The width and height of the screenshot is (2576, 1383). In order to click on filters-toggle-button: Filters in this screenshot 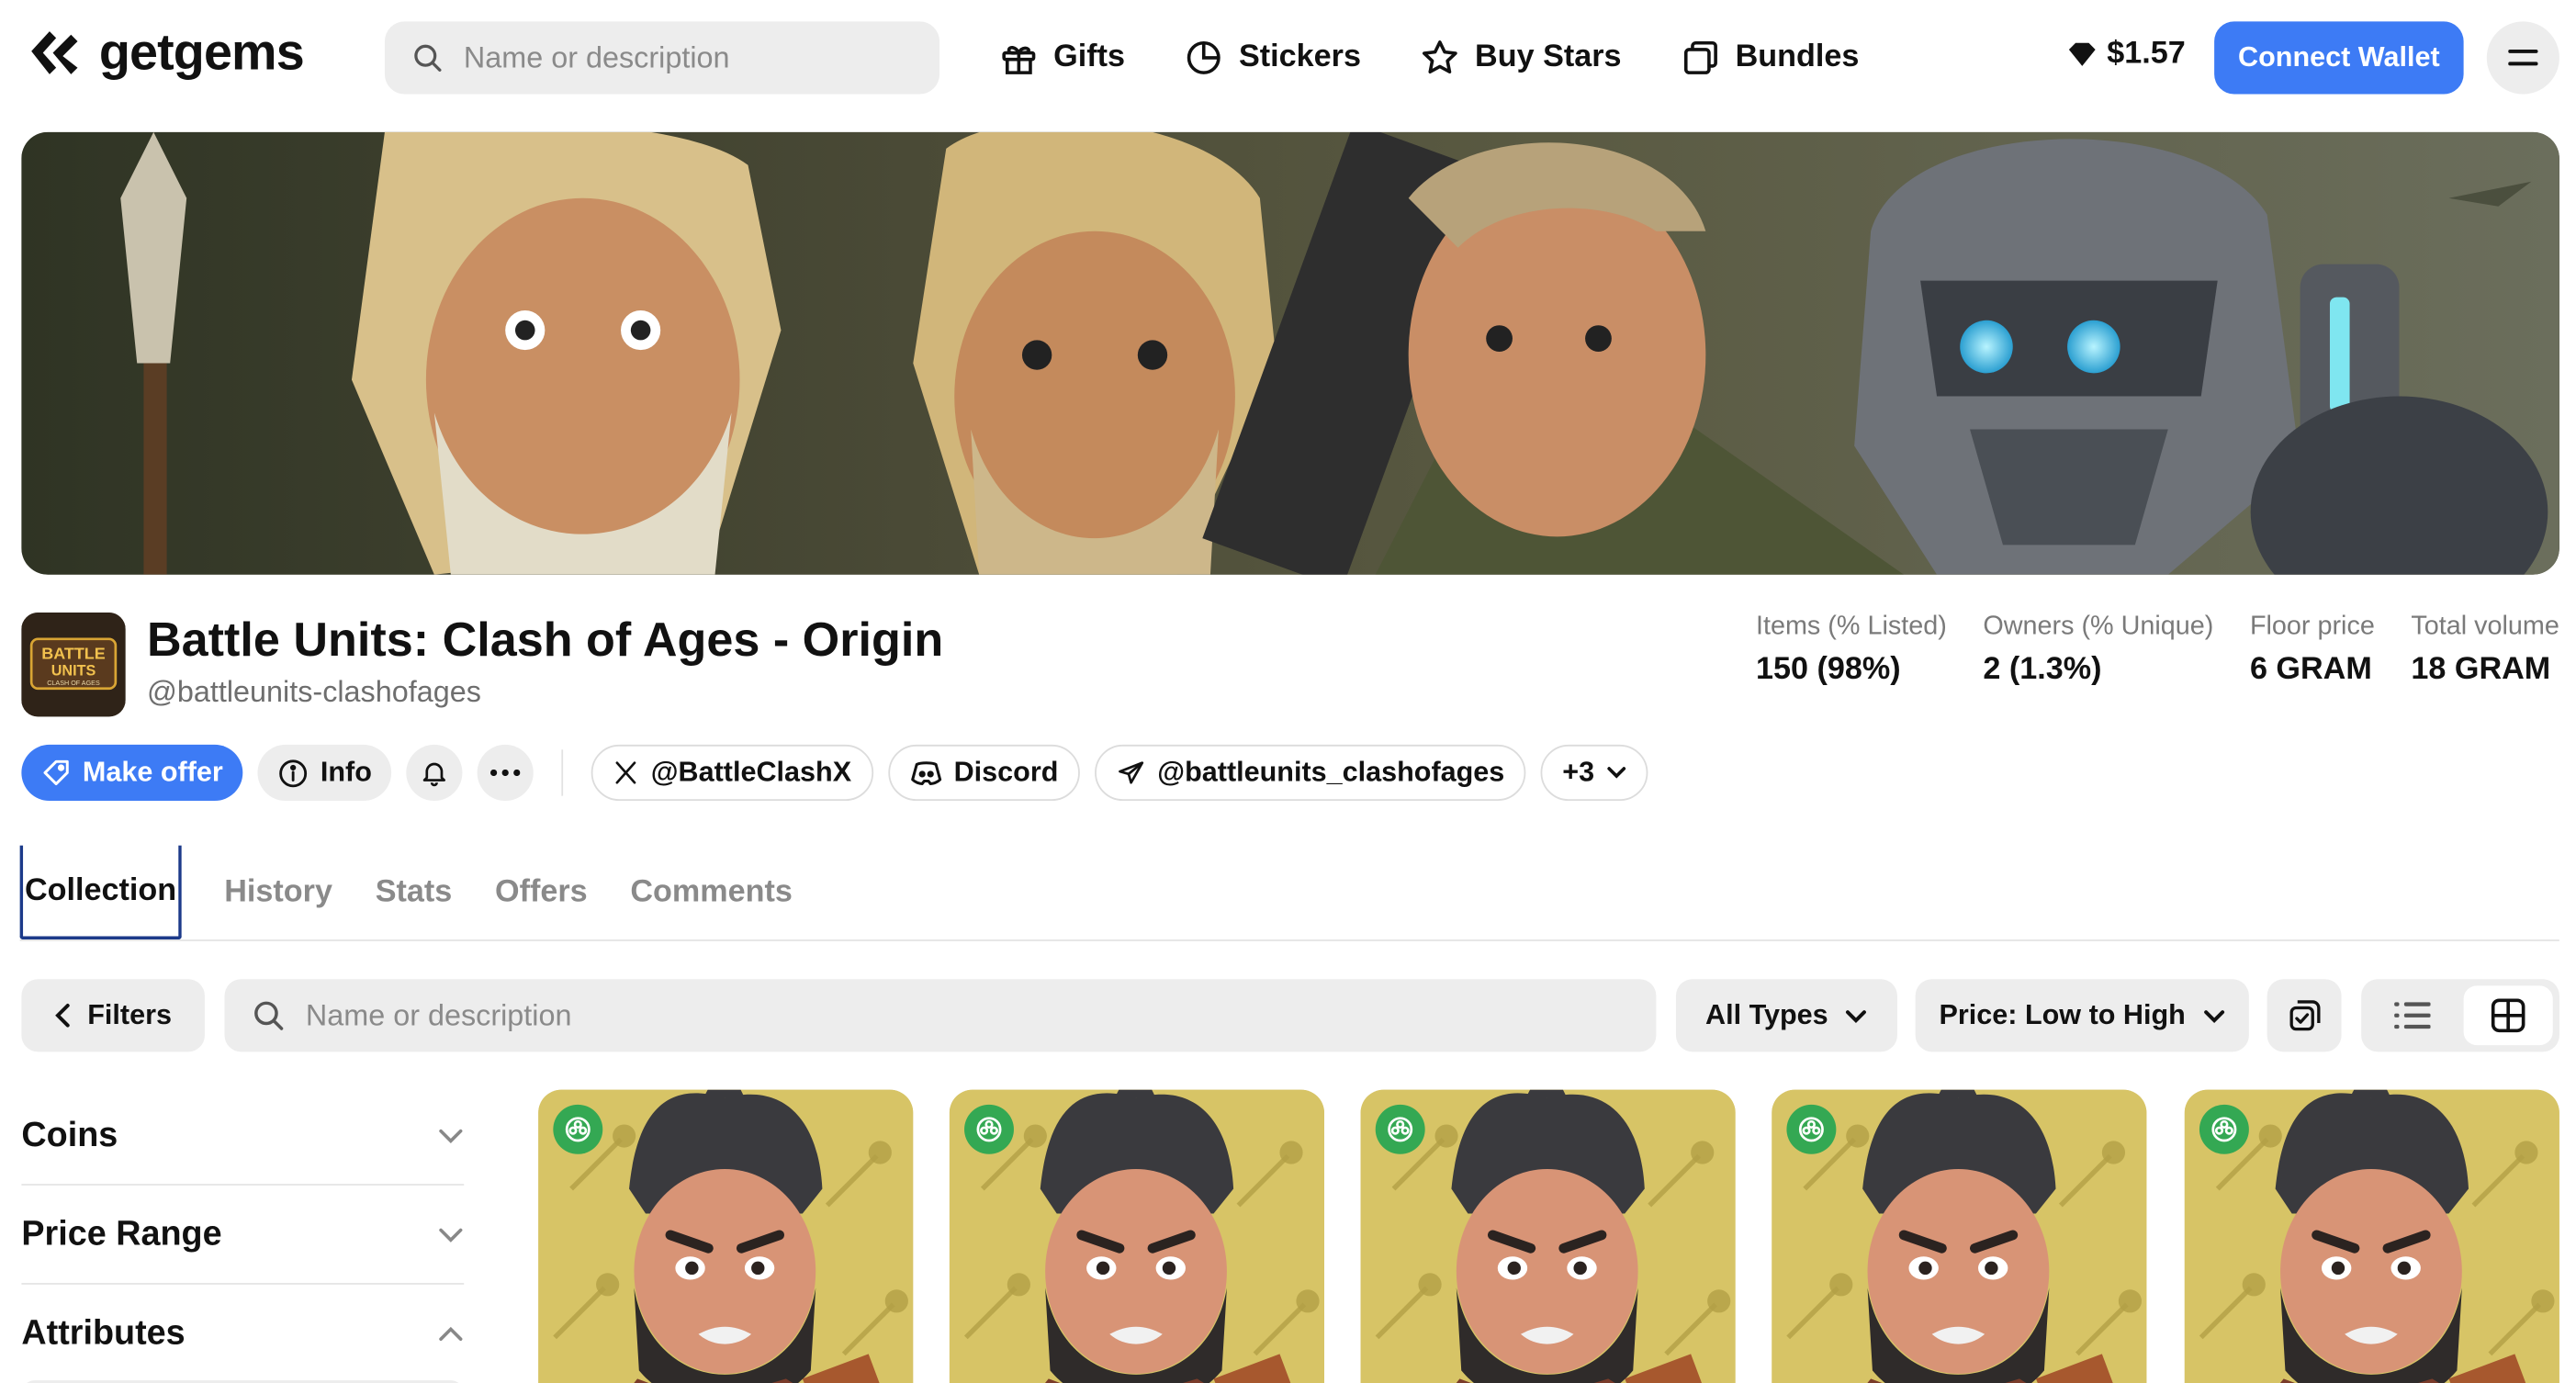, I will do `click(113, 1015)`.